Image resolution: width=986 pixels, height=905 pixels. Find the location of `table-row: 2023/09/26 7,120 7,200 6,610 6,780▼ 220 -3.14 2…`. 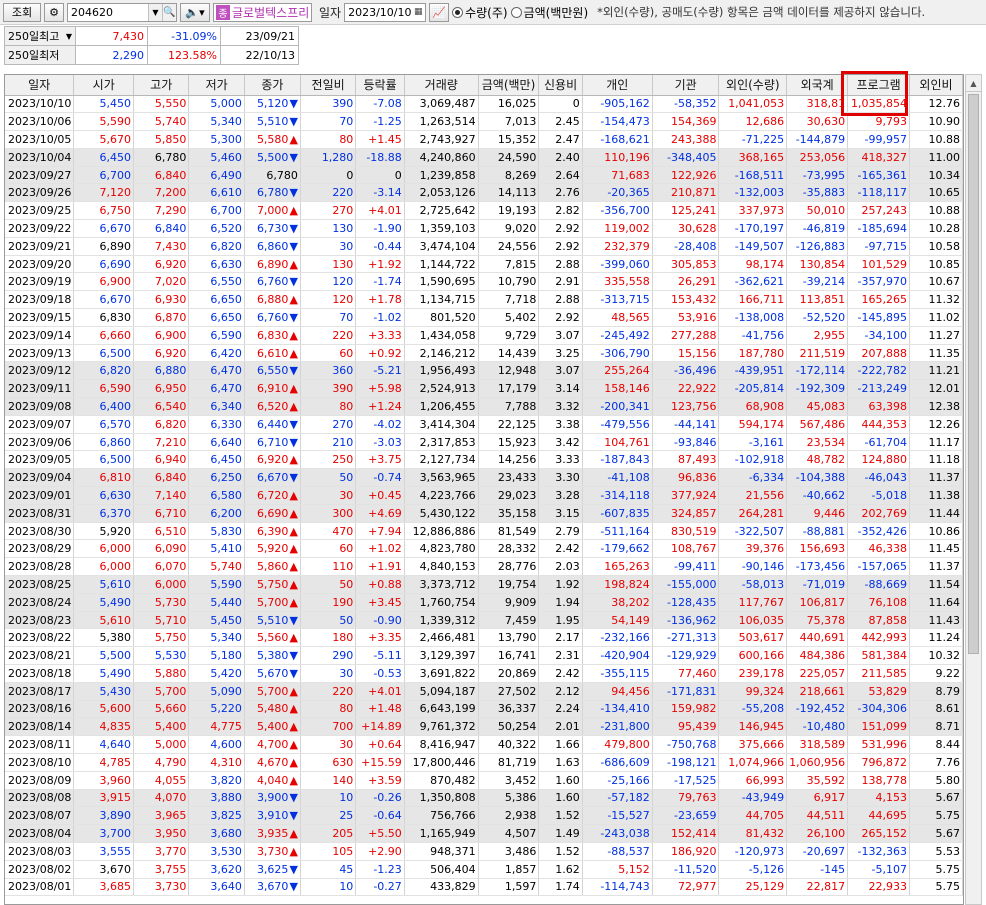

table-row: 2023/09/26 7,120 7,200 6,610 6,780▼ 220 -3.14 2… is located at coordinates (484, 193).